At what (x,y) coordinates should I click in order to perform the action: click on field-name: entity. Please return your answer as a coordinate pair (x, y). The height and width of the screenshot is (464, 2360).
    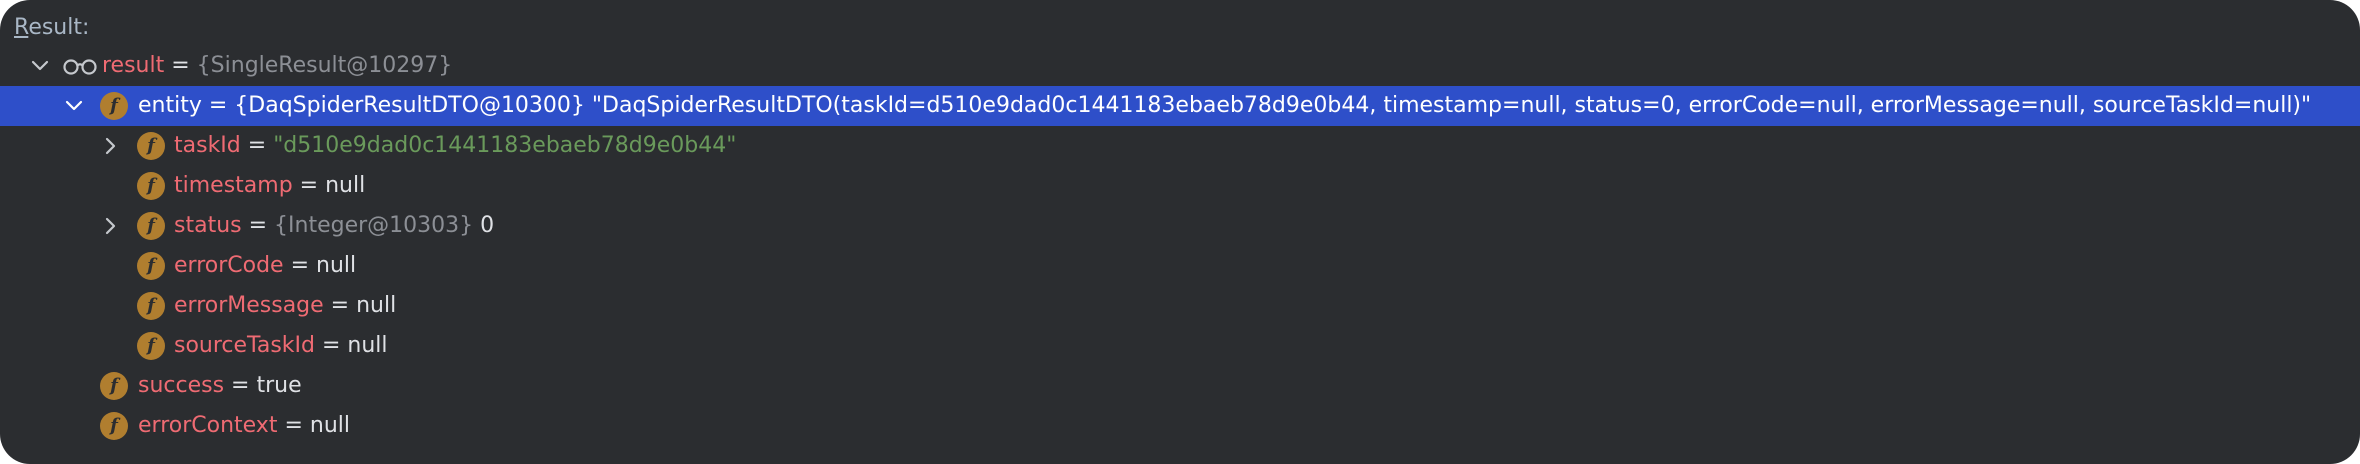
    Looking at the image, I should click on (170, 105).